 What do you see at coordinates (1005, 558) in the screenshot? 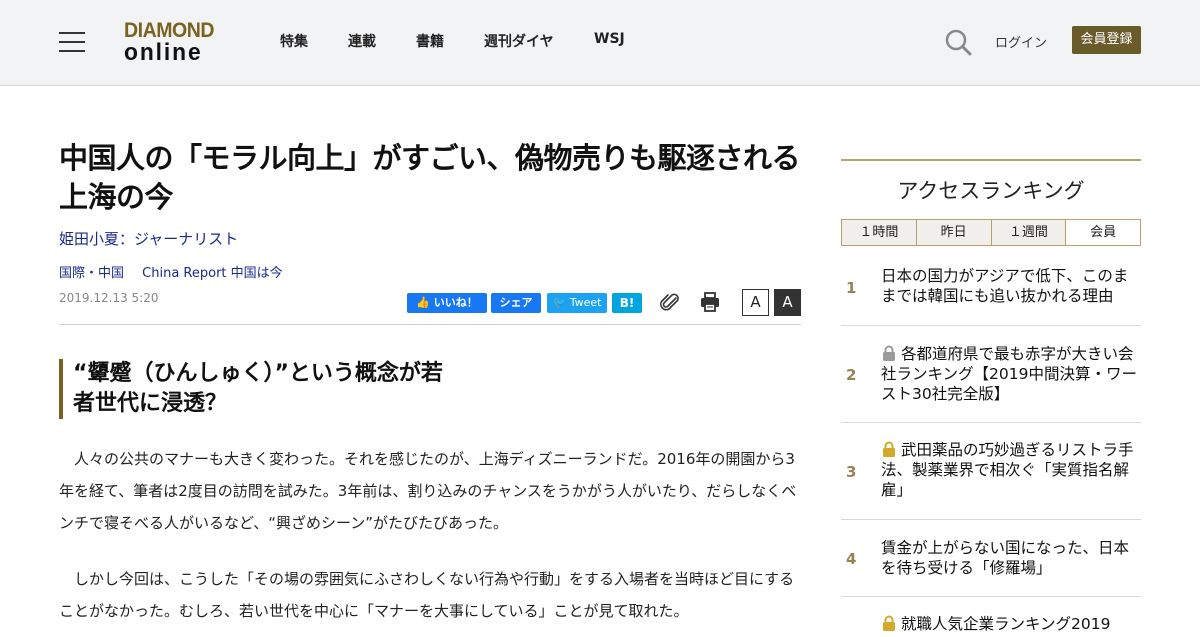
I see `ranking-item-title: 賃金が上がらない国になった、日本を待ち受ける「修羅場」` at bounding box center [1005, 558].